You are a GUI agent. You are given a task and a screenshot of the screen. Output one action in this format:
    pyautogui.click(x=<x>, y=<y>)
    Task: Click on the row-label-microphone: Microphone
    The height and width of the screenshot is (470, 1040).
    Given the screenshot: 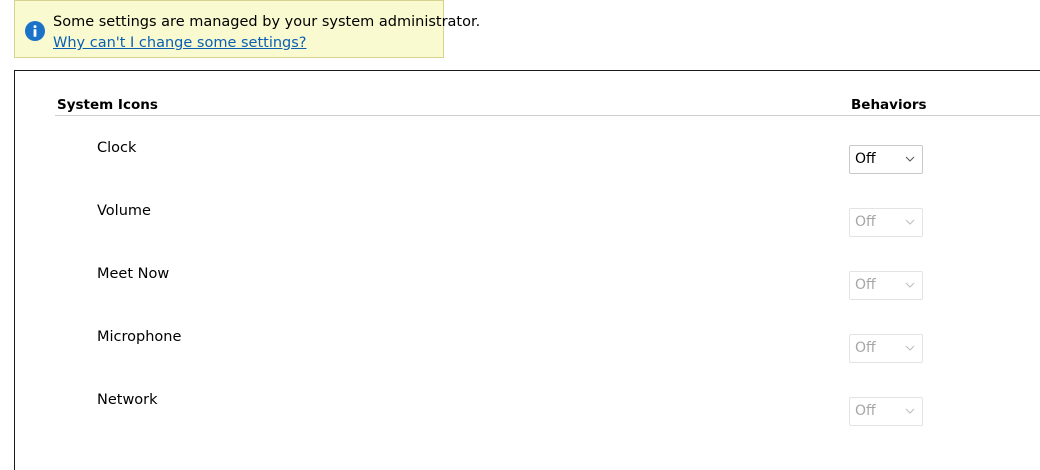 What is the action you would take?
    pyautogui.click(x=139, y=337)
    